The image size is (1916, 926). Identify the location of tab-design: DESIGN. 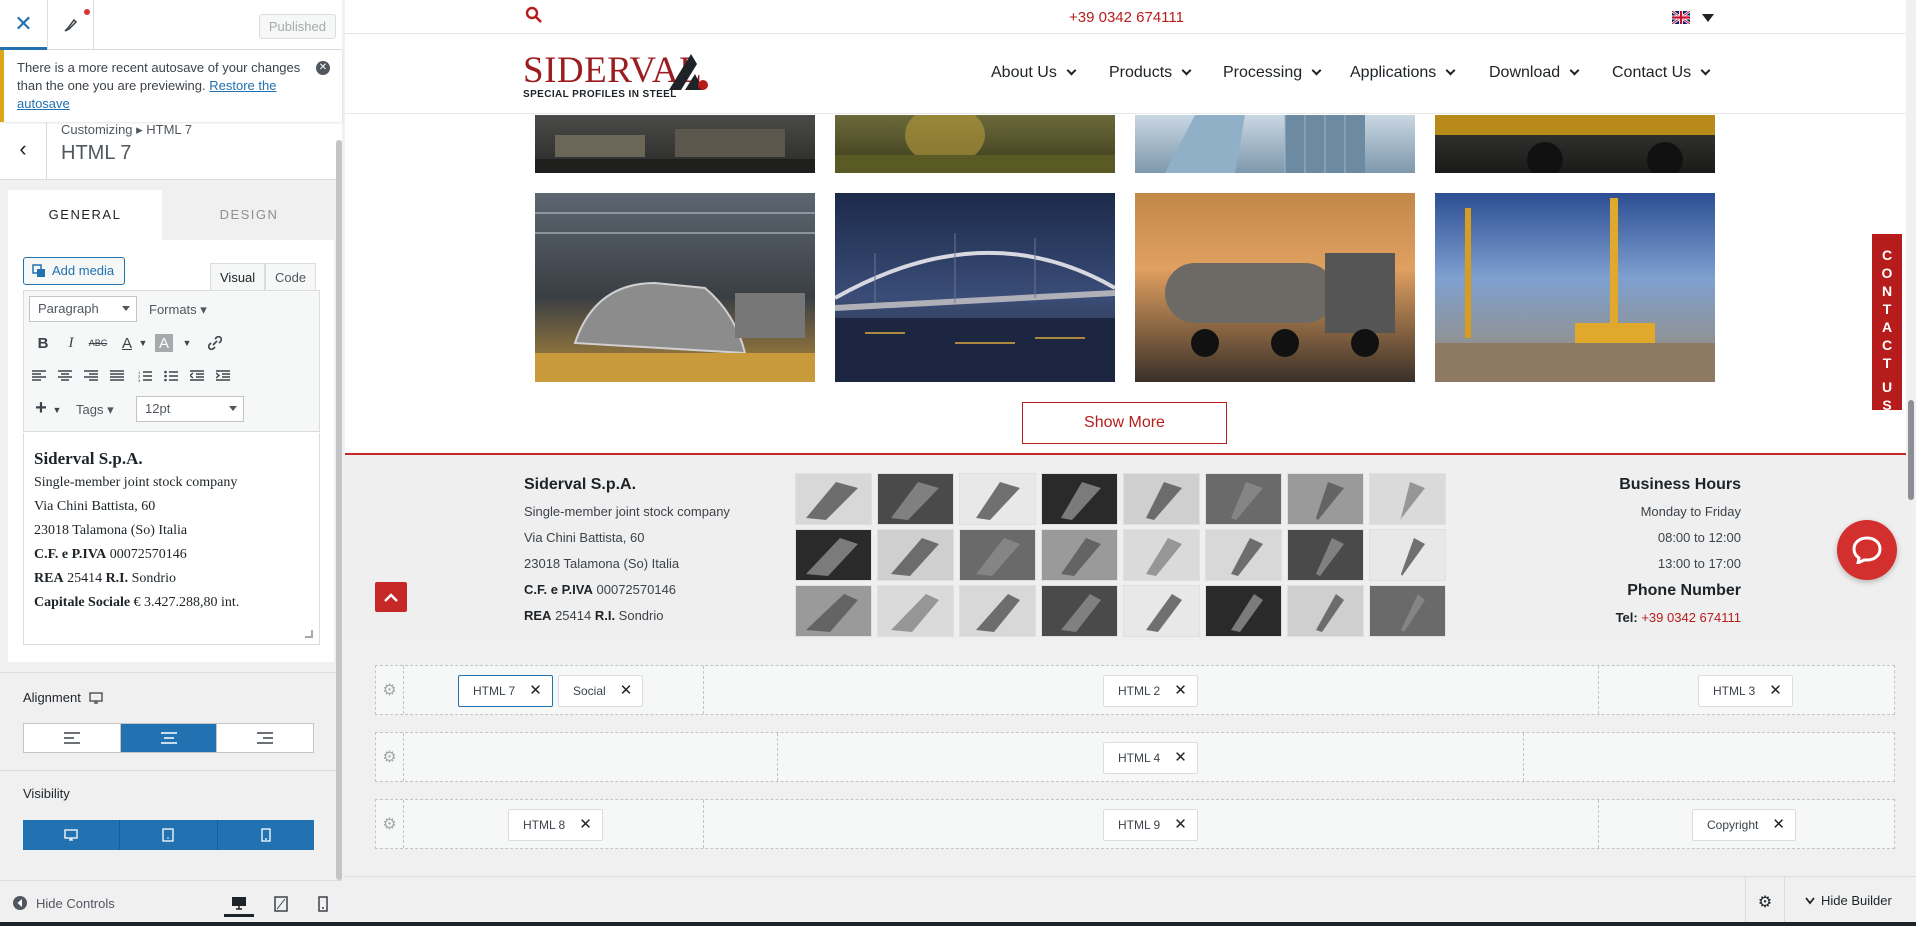
(249, 215).